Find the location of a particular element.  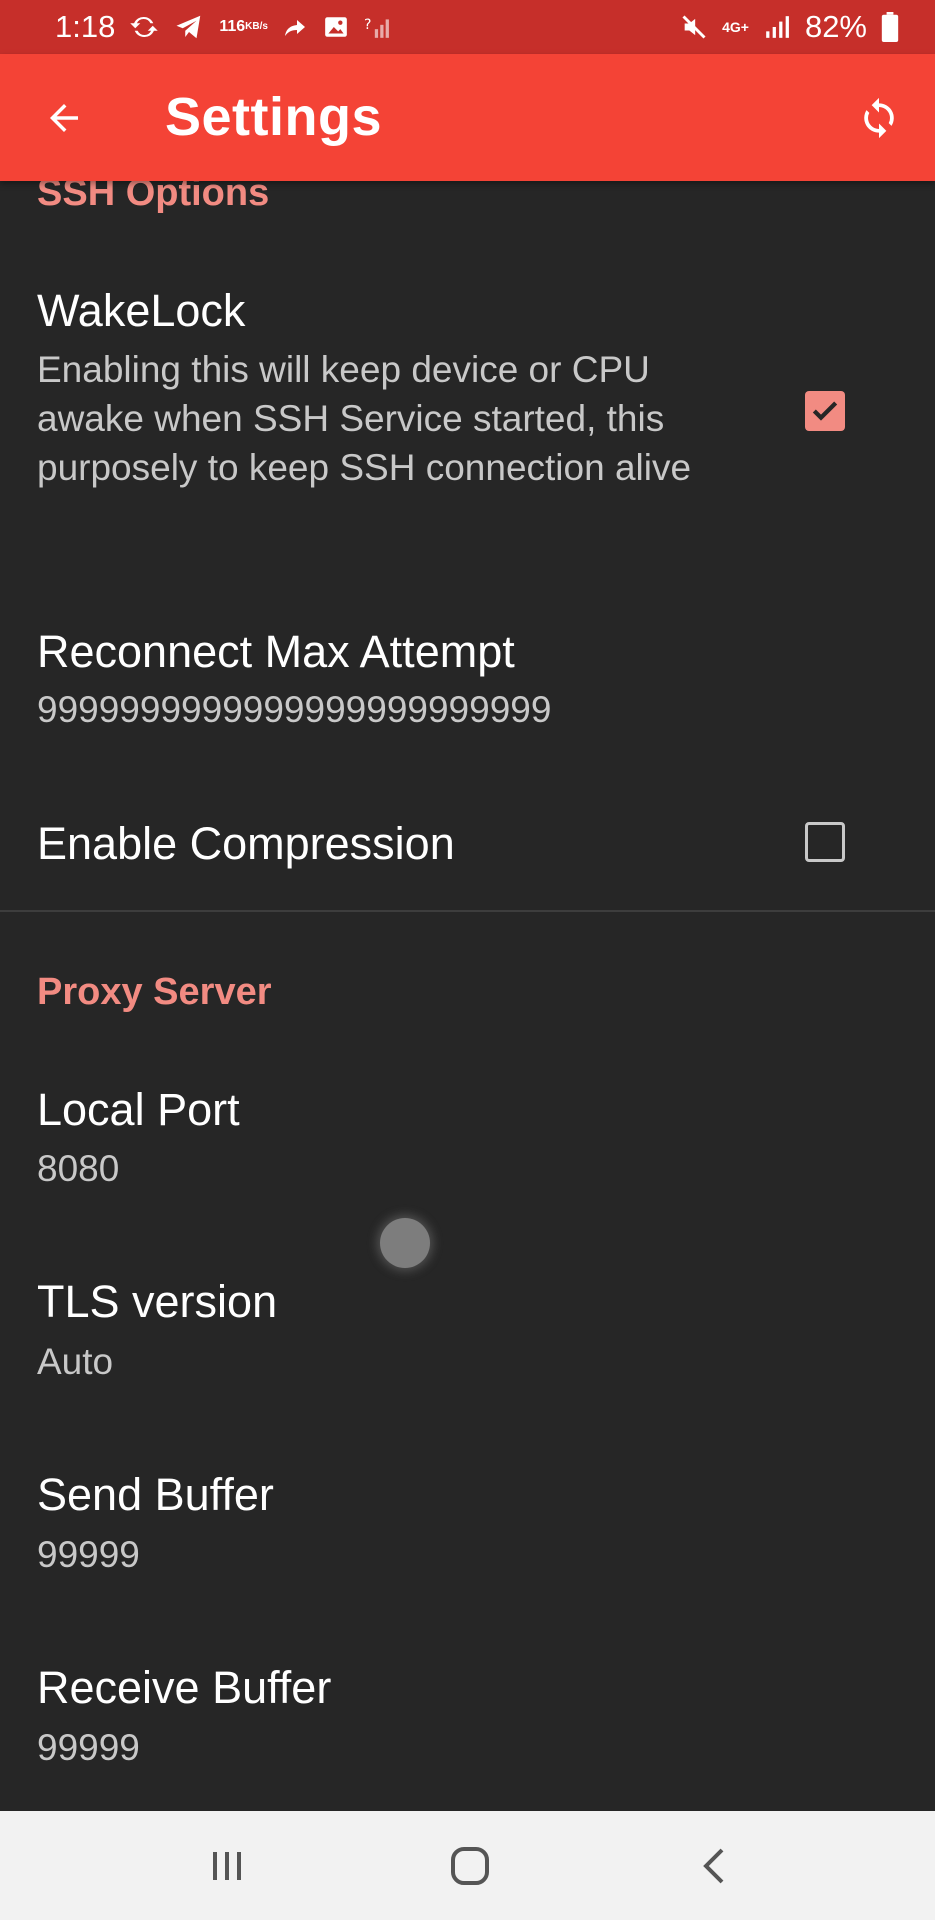

back-button is located at coordinates (64, 118).